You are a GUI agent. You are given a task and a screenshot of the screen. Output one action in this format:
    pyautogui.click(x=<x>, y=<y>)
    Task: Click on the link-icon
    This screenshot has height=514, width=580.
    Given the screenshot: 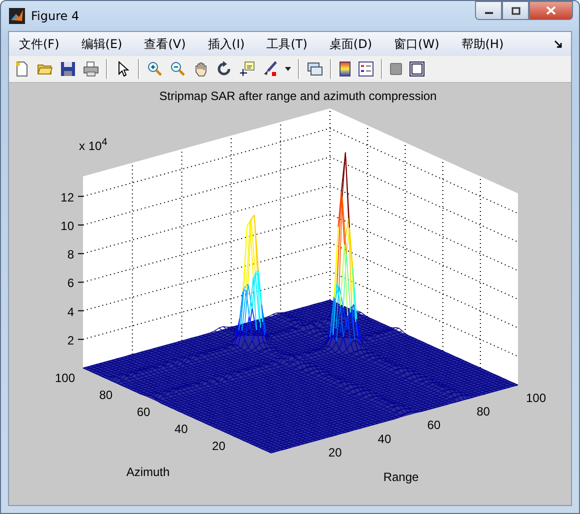 What is the action you would take?
    pyautogui.click(x=315, y=69)
    